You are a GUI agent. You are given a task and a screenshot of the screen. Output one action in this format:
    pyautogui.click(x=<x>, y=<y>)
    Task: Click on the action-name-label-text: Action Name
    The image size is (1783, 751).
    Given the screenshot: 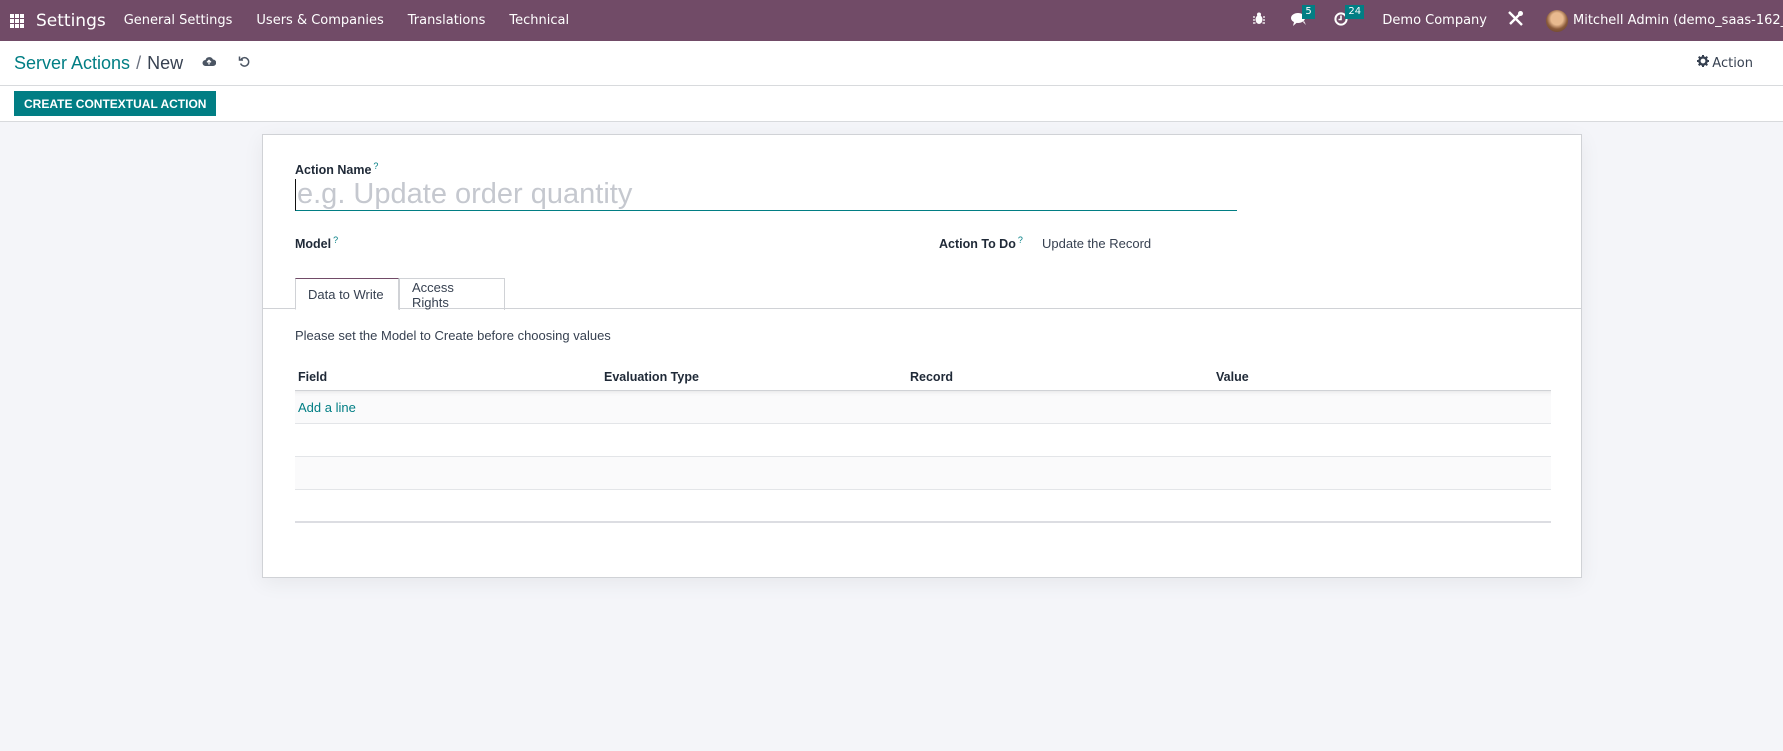 What is the action you would take?
    pyautogui.click(x=333, y=170)
    